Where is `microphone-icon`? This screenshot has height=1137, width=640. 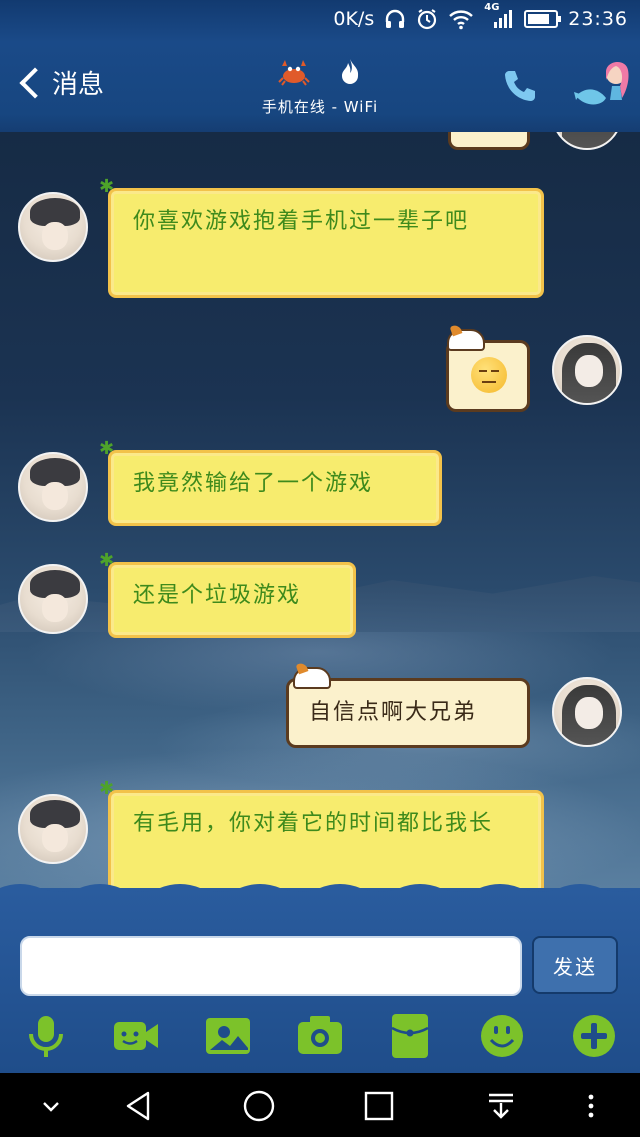
microphone-icon is located at coordinates (46, 1036).